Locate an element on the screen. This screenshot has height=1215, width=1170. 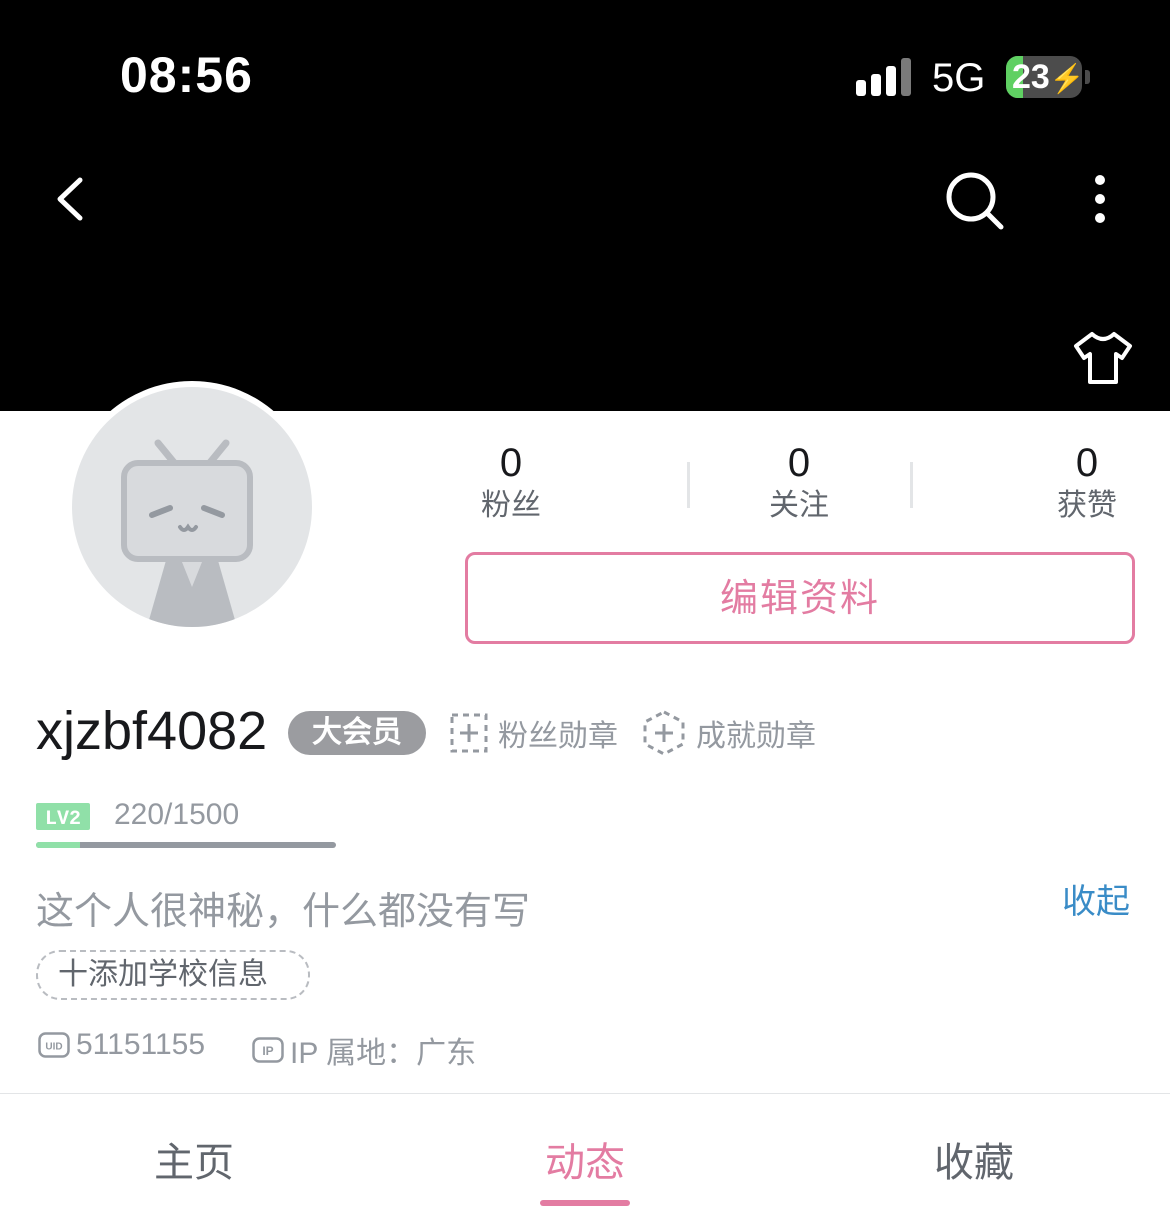
network-type: 5G is located at coordinates (959, 78).